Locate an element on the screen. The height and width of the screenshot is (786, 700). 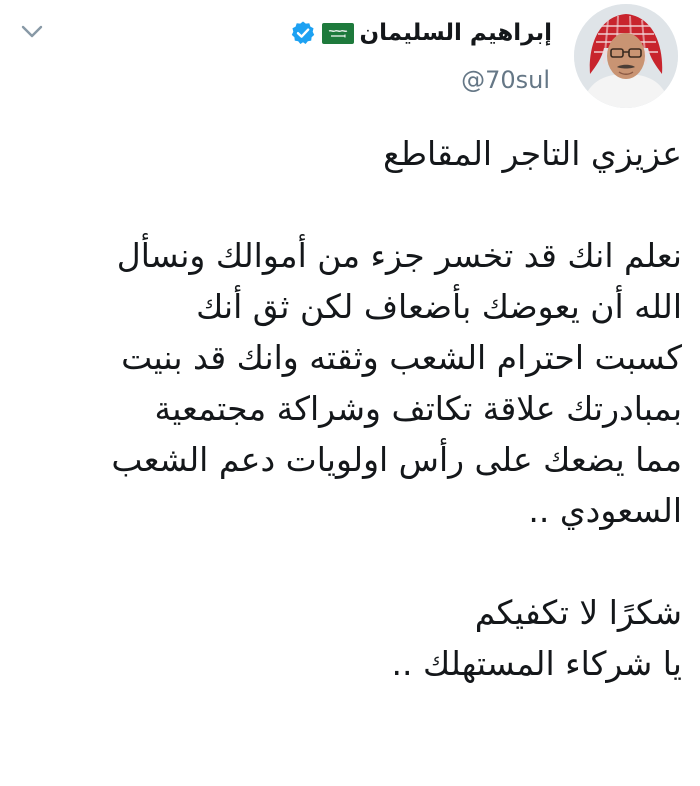
body-line: يا شركاء المستهلك .. is located at coordinates (536, 663).